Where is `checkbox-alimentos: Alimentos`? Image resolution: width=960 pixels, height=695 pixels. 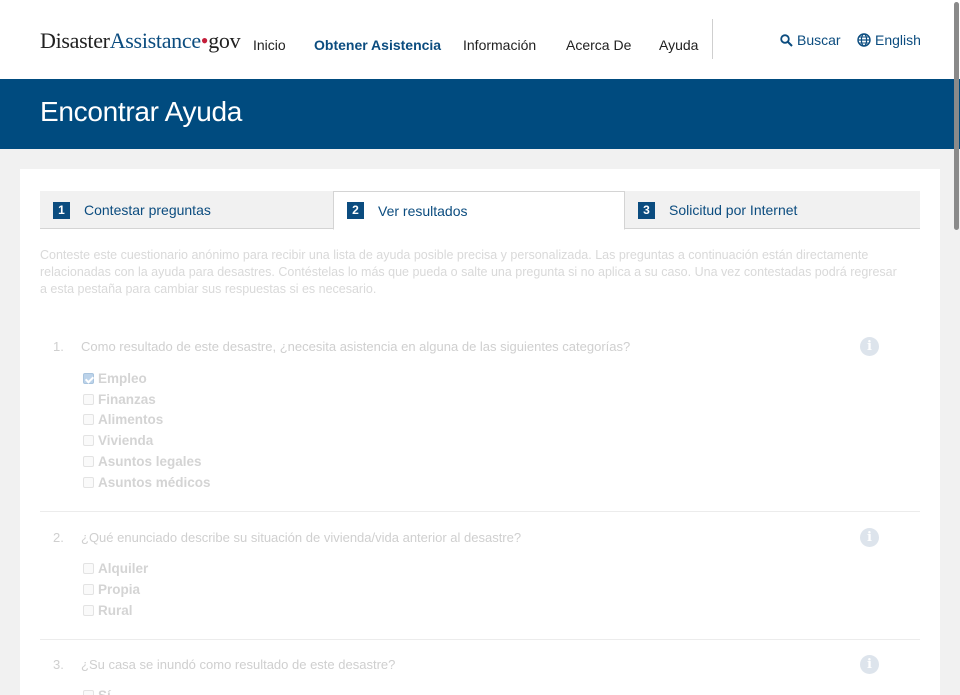 checkbox-alimentos: Alimentos is located at coordinates (123, 419).